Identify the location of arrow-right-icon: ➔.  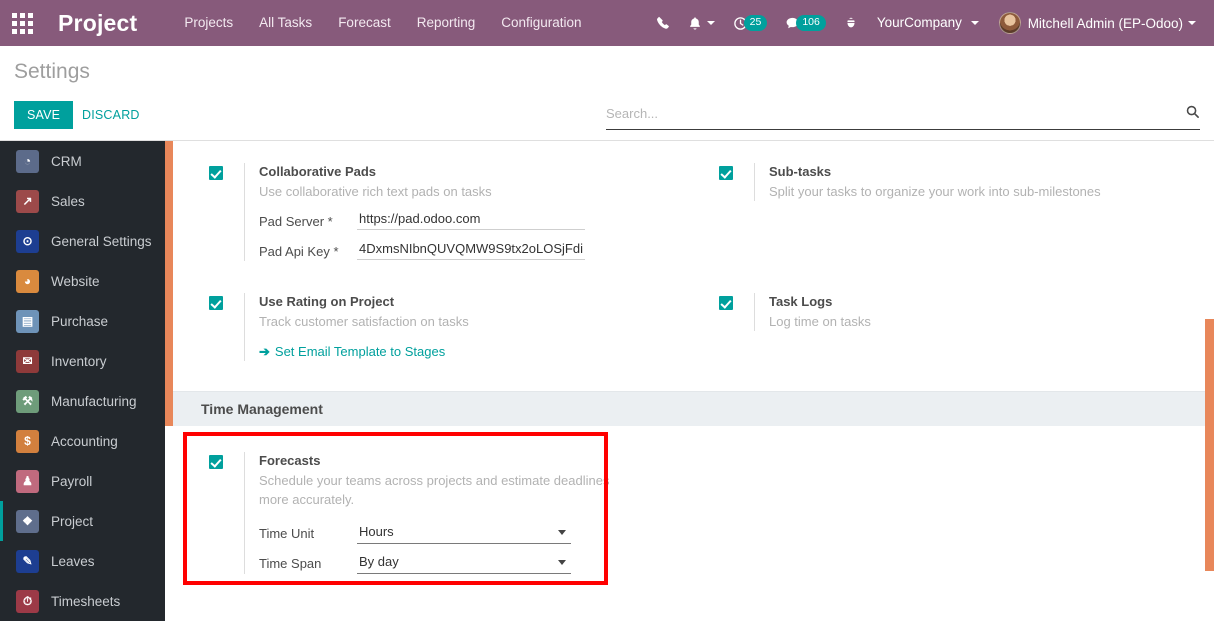
(264, 351).